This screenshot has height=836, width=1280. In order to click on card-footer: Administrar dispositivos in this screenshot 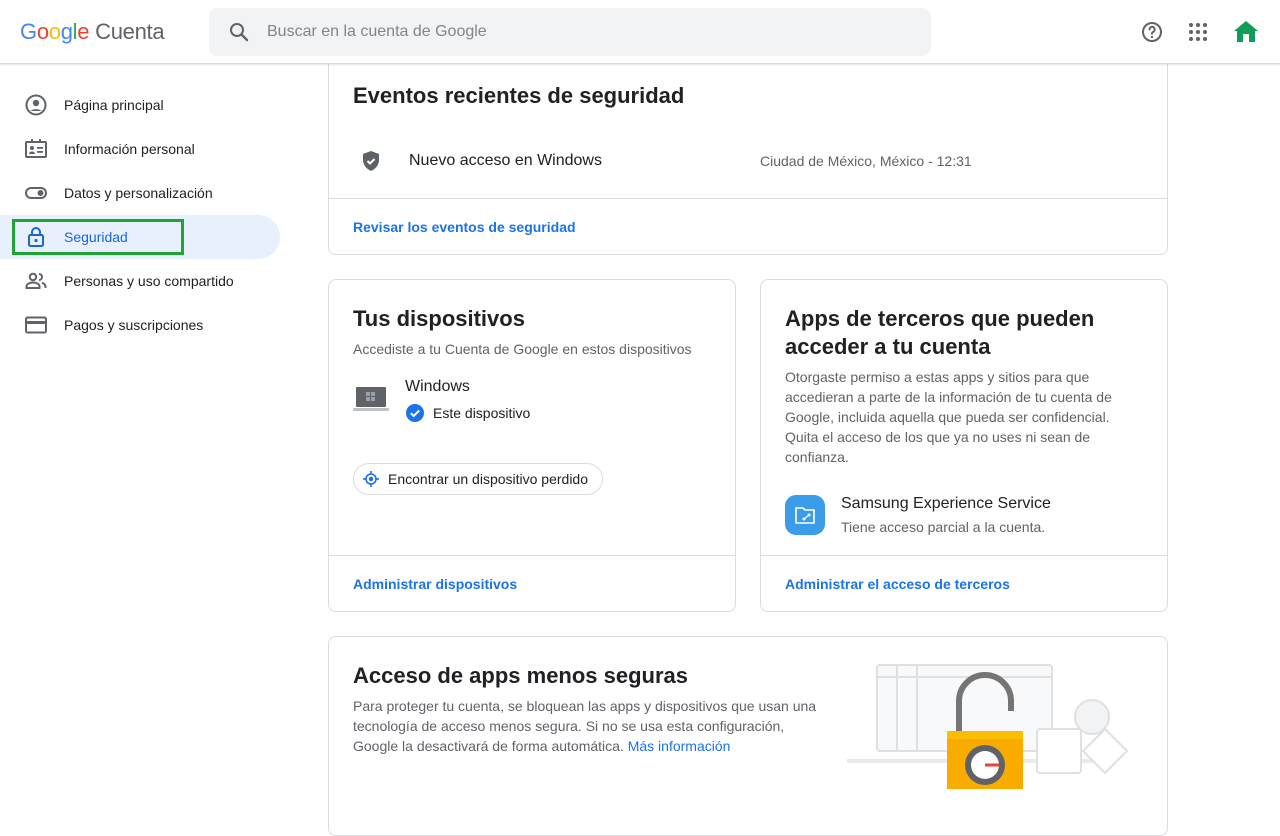, I will do `click(532, 583)`.